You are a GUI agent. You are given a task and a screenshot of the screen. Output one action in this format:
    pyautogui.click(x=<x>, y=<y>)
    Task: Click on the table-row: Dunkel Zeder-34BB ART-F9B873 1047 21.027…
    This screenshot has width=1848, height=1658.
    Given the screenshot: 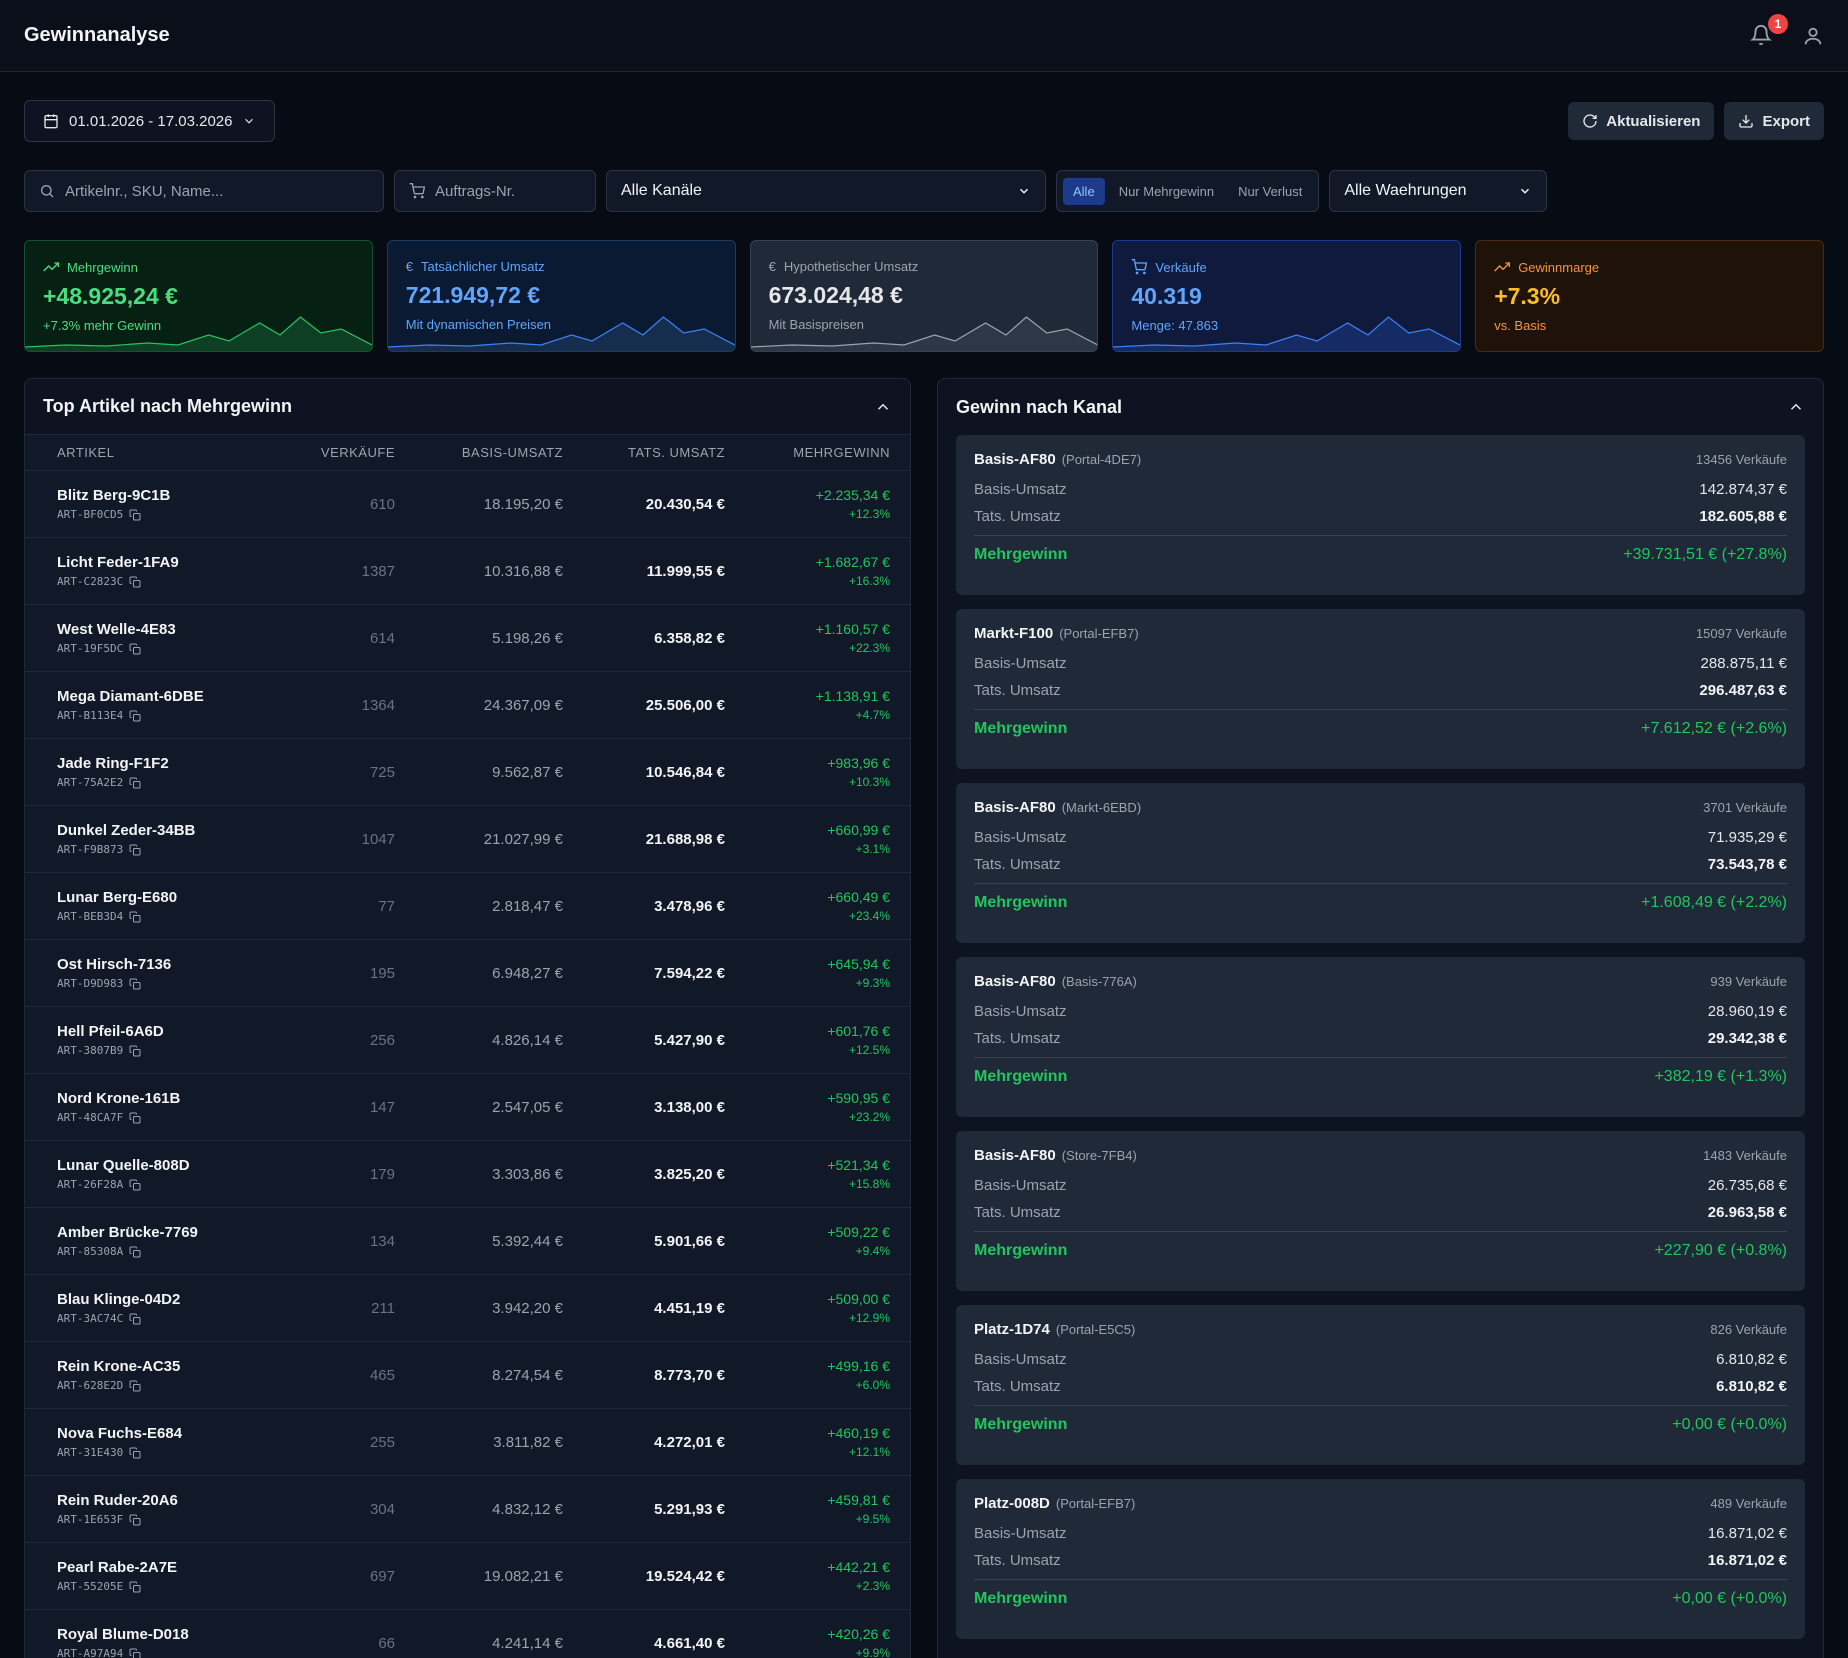 What is the action you would take?
    pyautogui.click(x=467, y=839)
    